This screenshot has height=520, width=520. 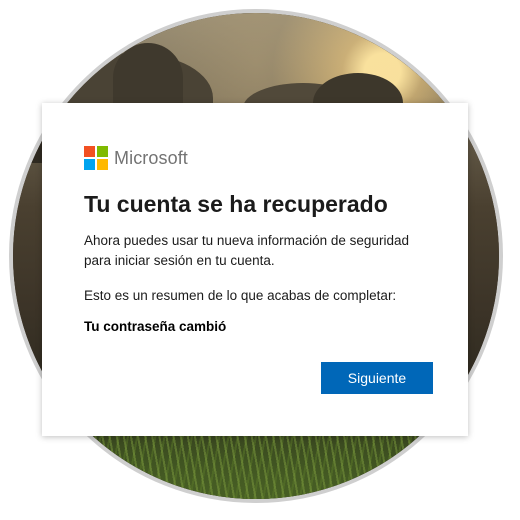 I want to click on brand-name: Microsoft, so click(x=151, y=157).